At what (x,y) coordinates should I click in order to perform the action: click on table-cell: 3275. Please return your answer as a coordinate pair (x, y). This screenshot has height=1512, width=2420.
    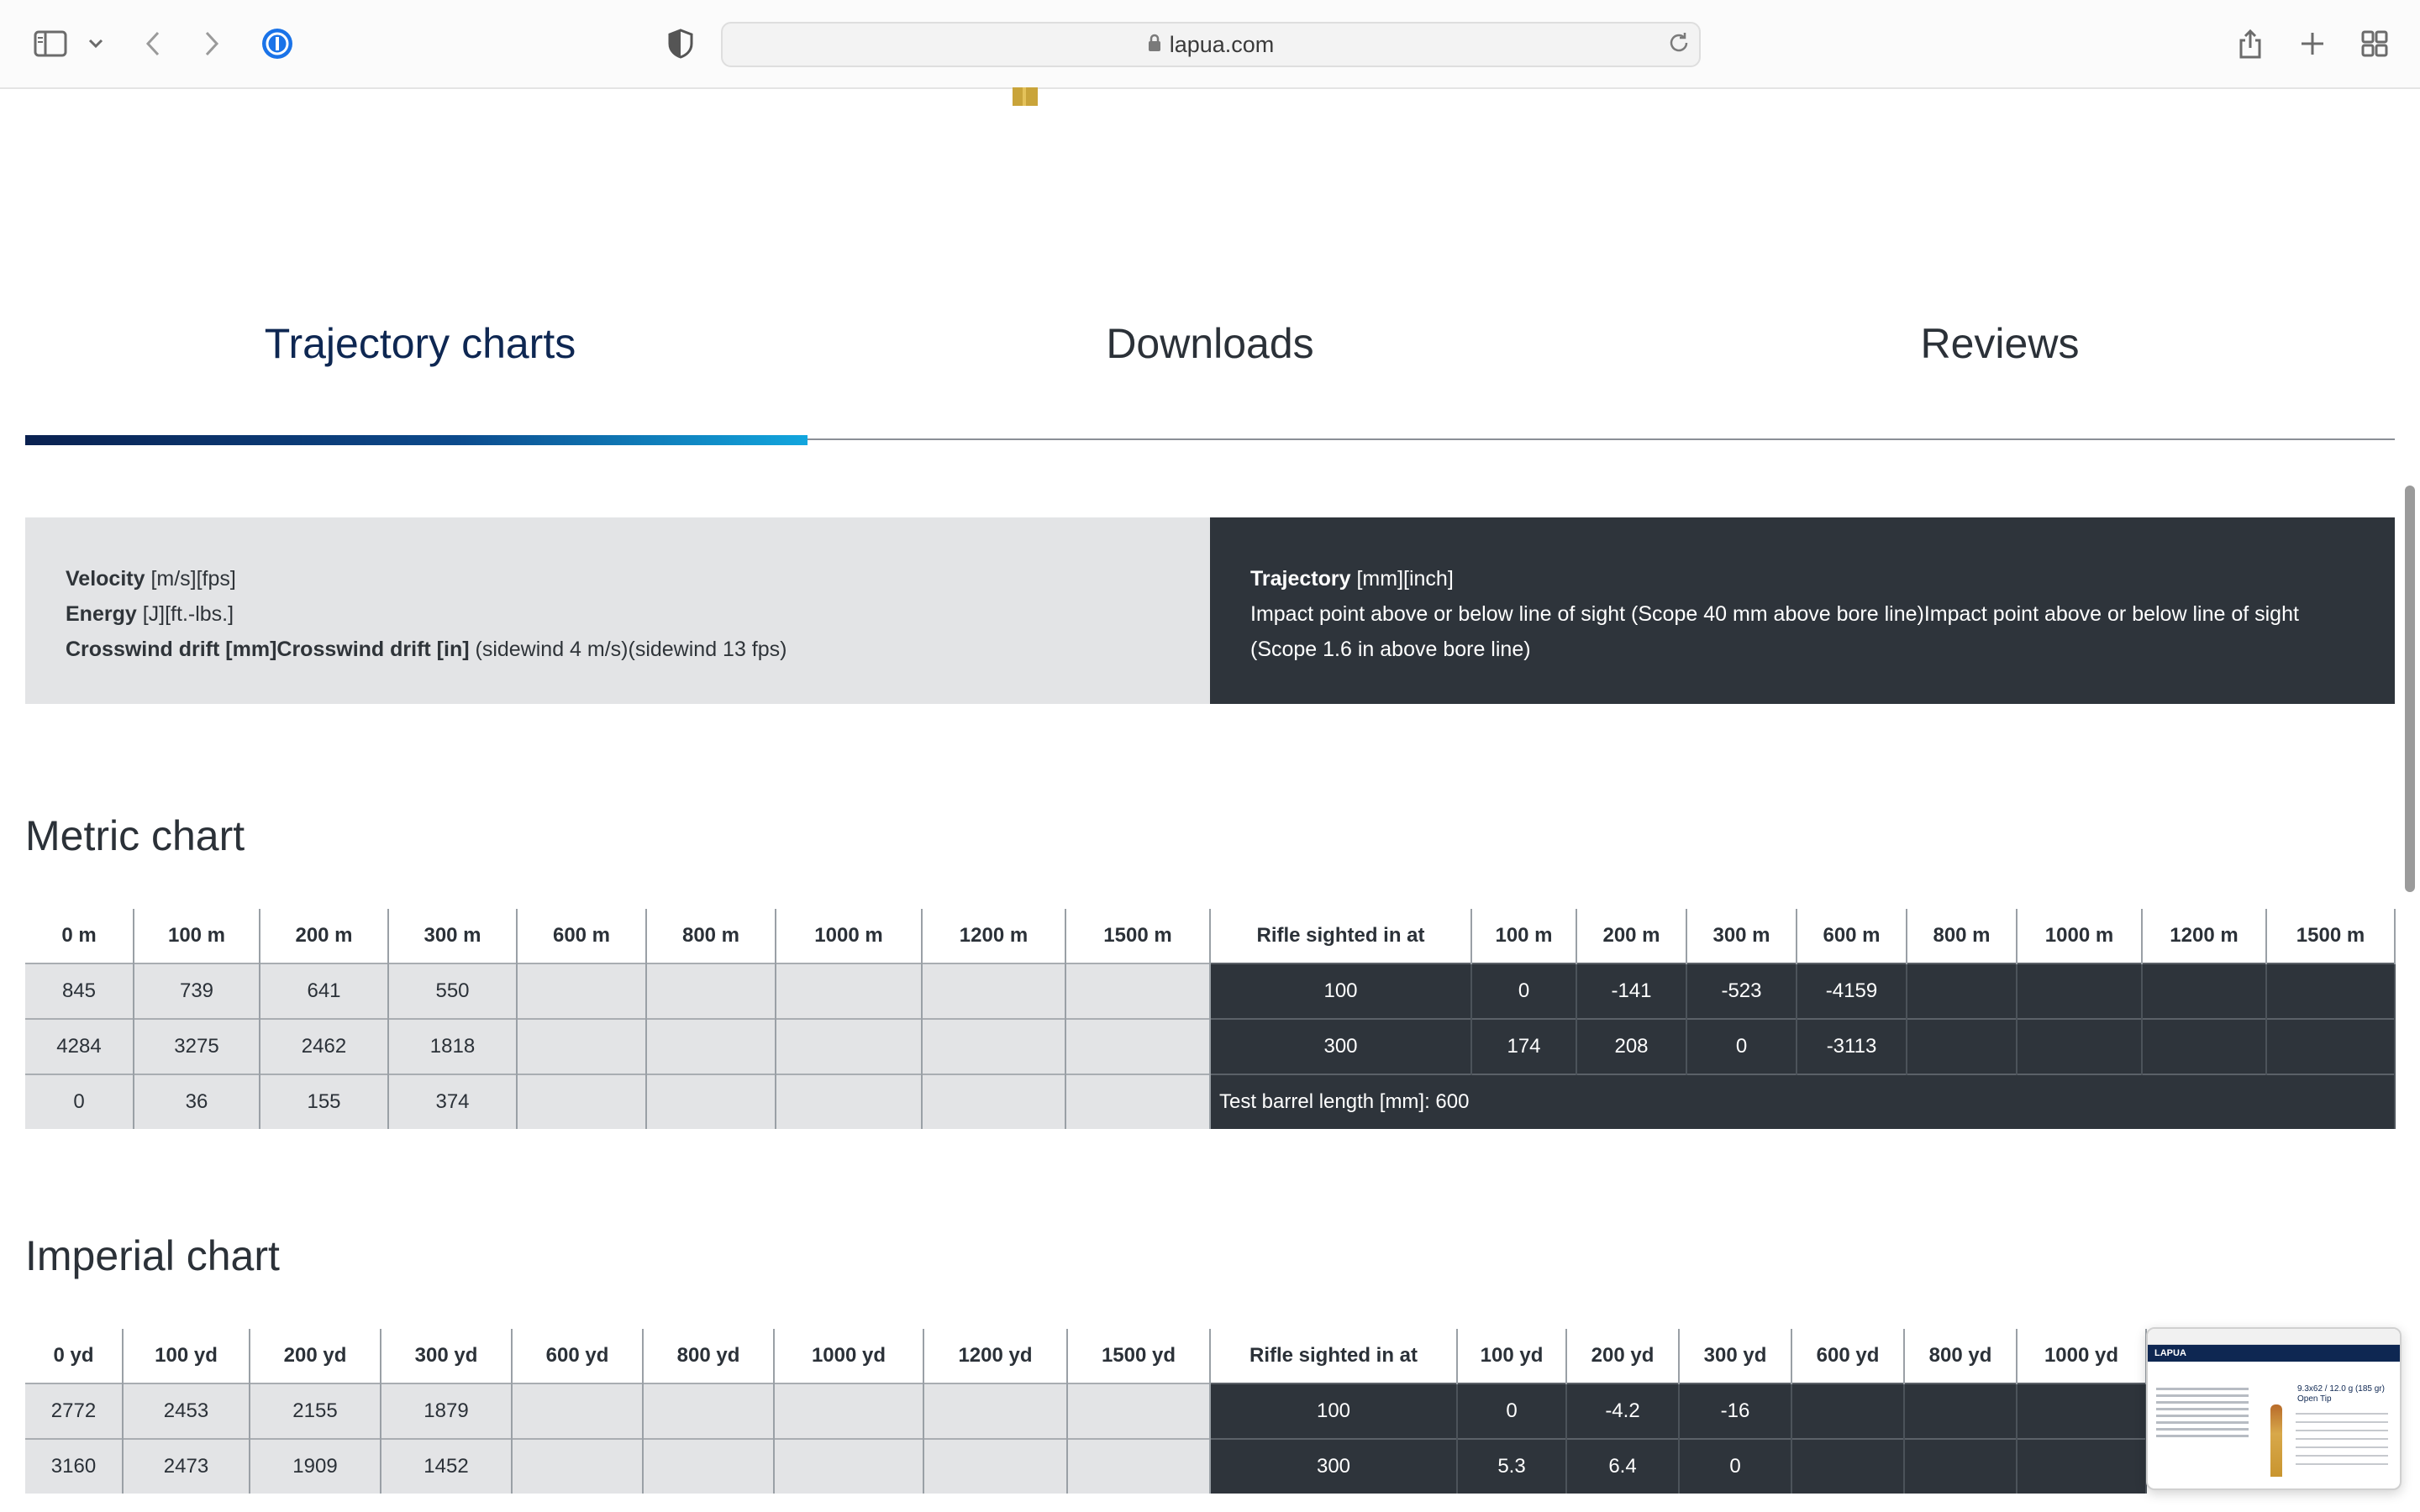
    Looking at the image, I should click on (197, 1046).